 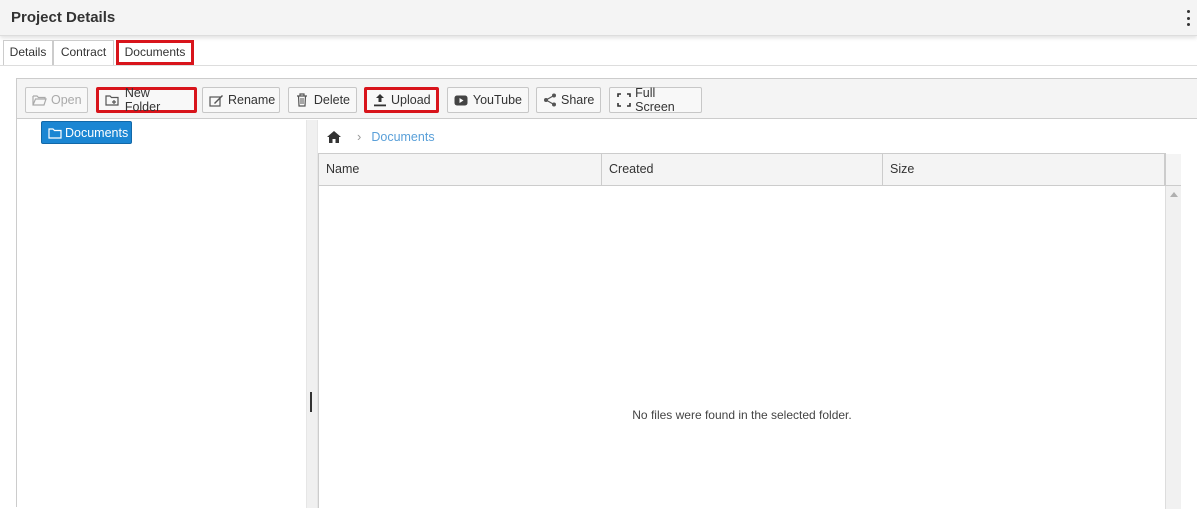 I want to click on rename-button: Rename, so click(x=241, y=100).